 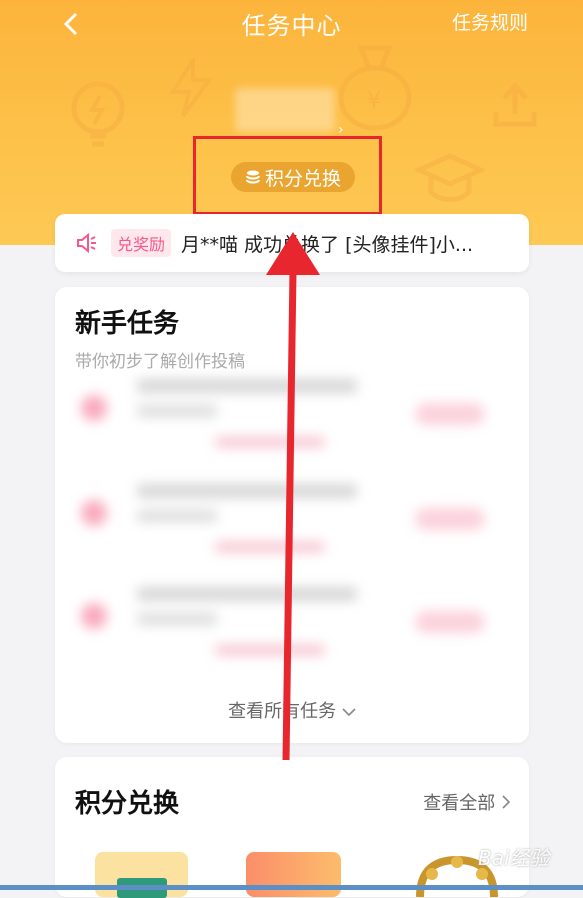 What do you see at coordinates (191, 88) in the screenshot?
I see `lightning-icon` at bounding box center [191, 88].